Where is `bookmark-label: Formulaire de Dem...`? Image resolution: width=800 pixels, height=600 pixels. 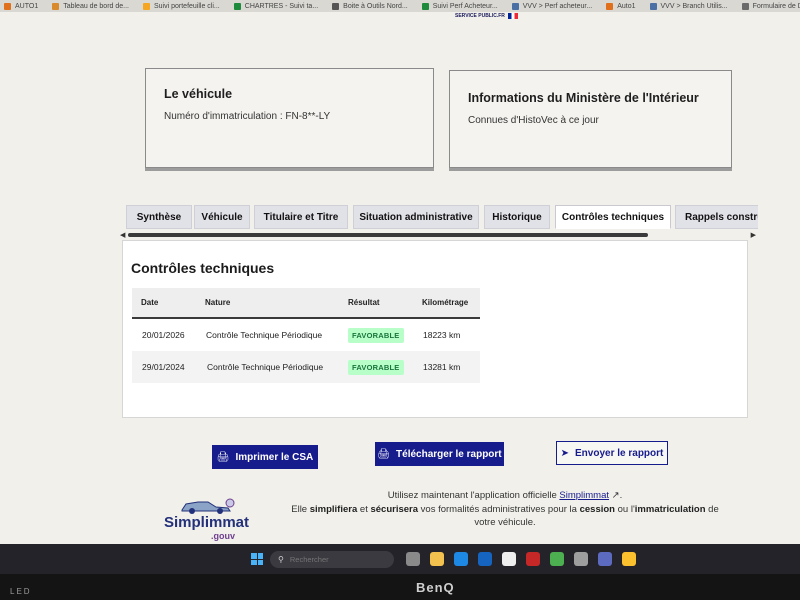
bookmark-label: Formulaire de Dem... is located at coordinates (776, 6).